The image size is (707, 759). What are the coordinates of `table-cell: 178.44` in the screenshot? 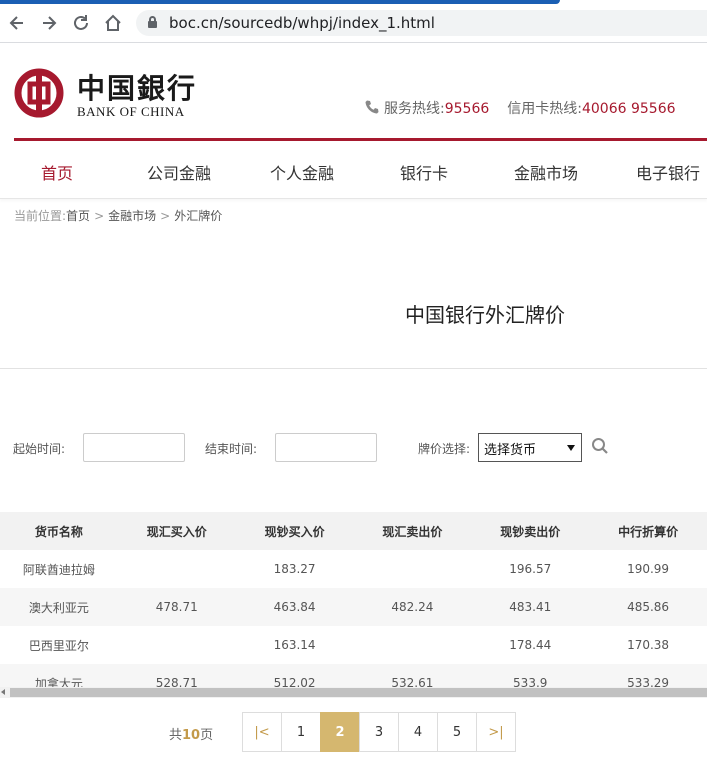 It's located at (530, 645).